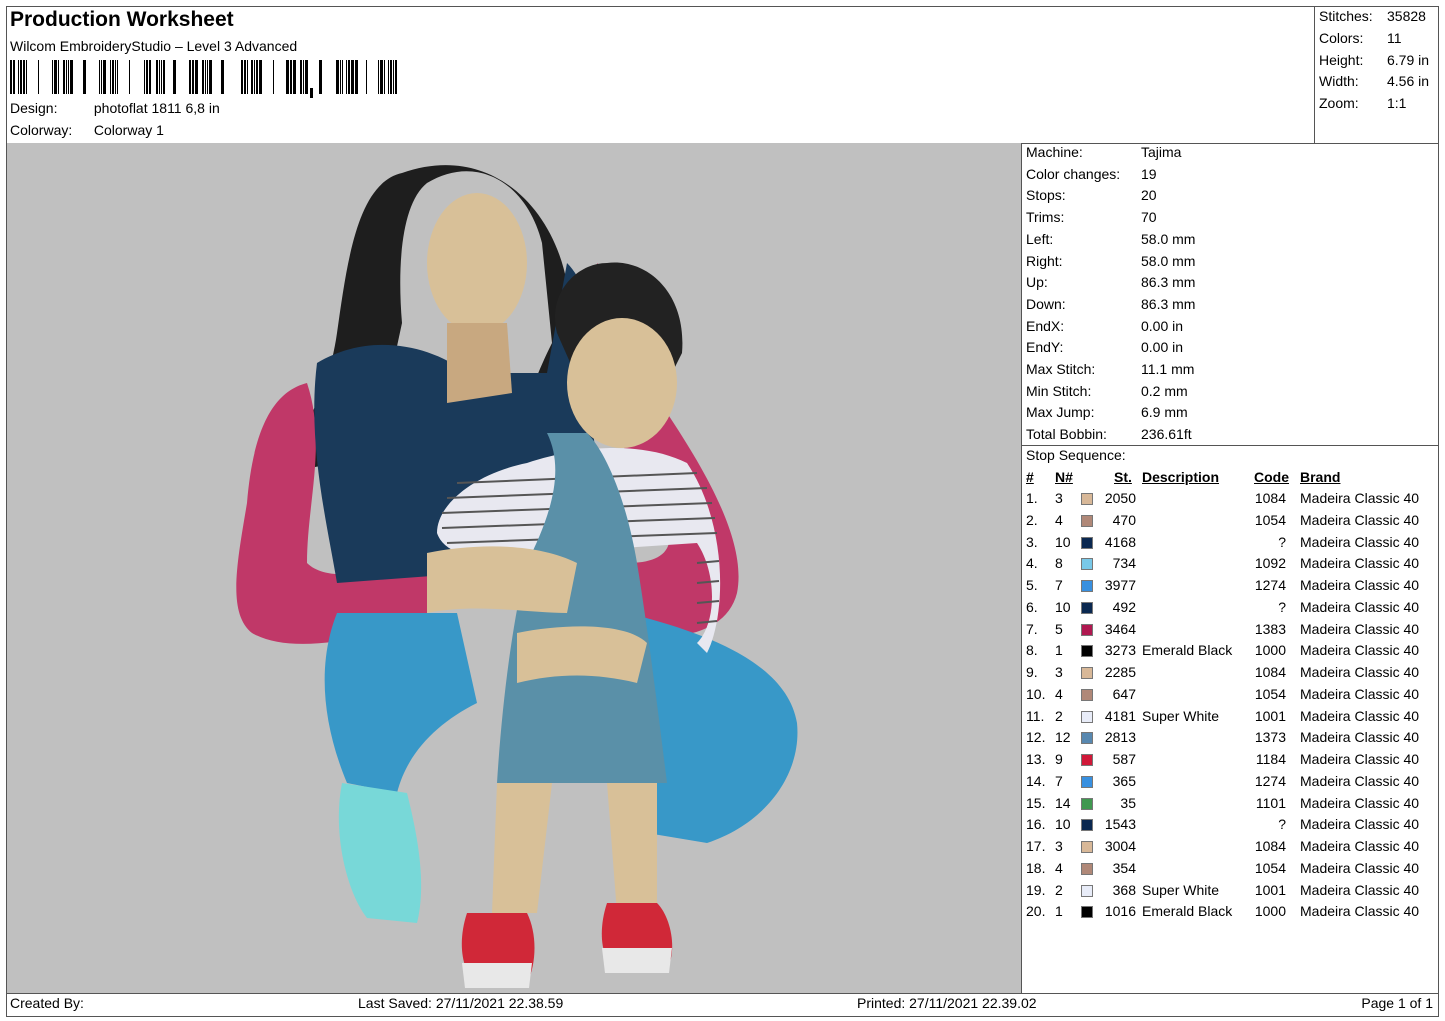  What do you see at coordinates (1032, 563) in the screenshot?
I see `row-index: 4.` at bounding box center [1032, 563].